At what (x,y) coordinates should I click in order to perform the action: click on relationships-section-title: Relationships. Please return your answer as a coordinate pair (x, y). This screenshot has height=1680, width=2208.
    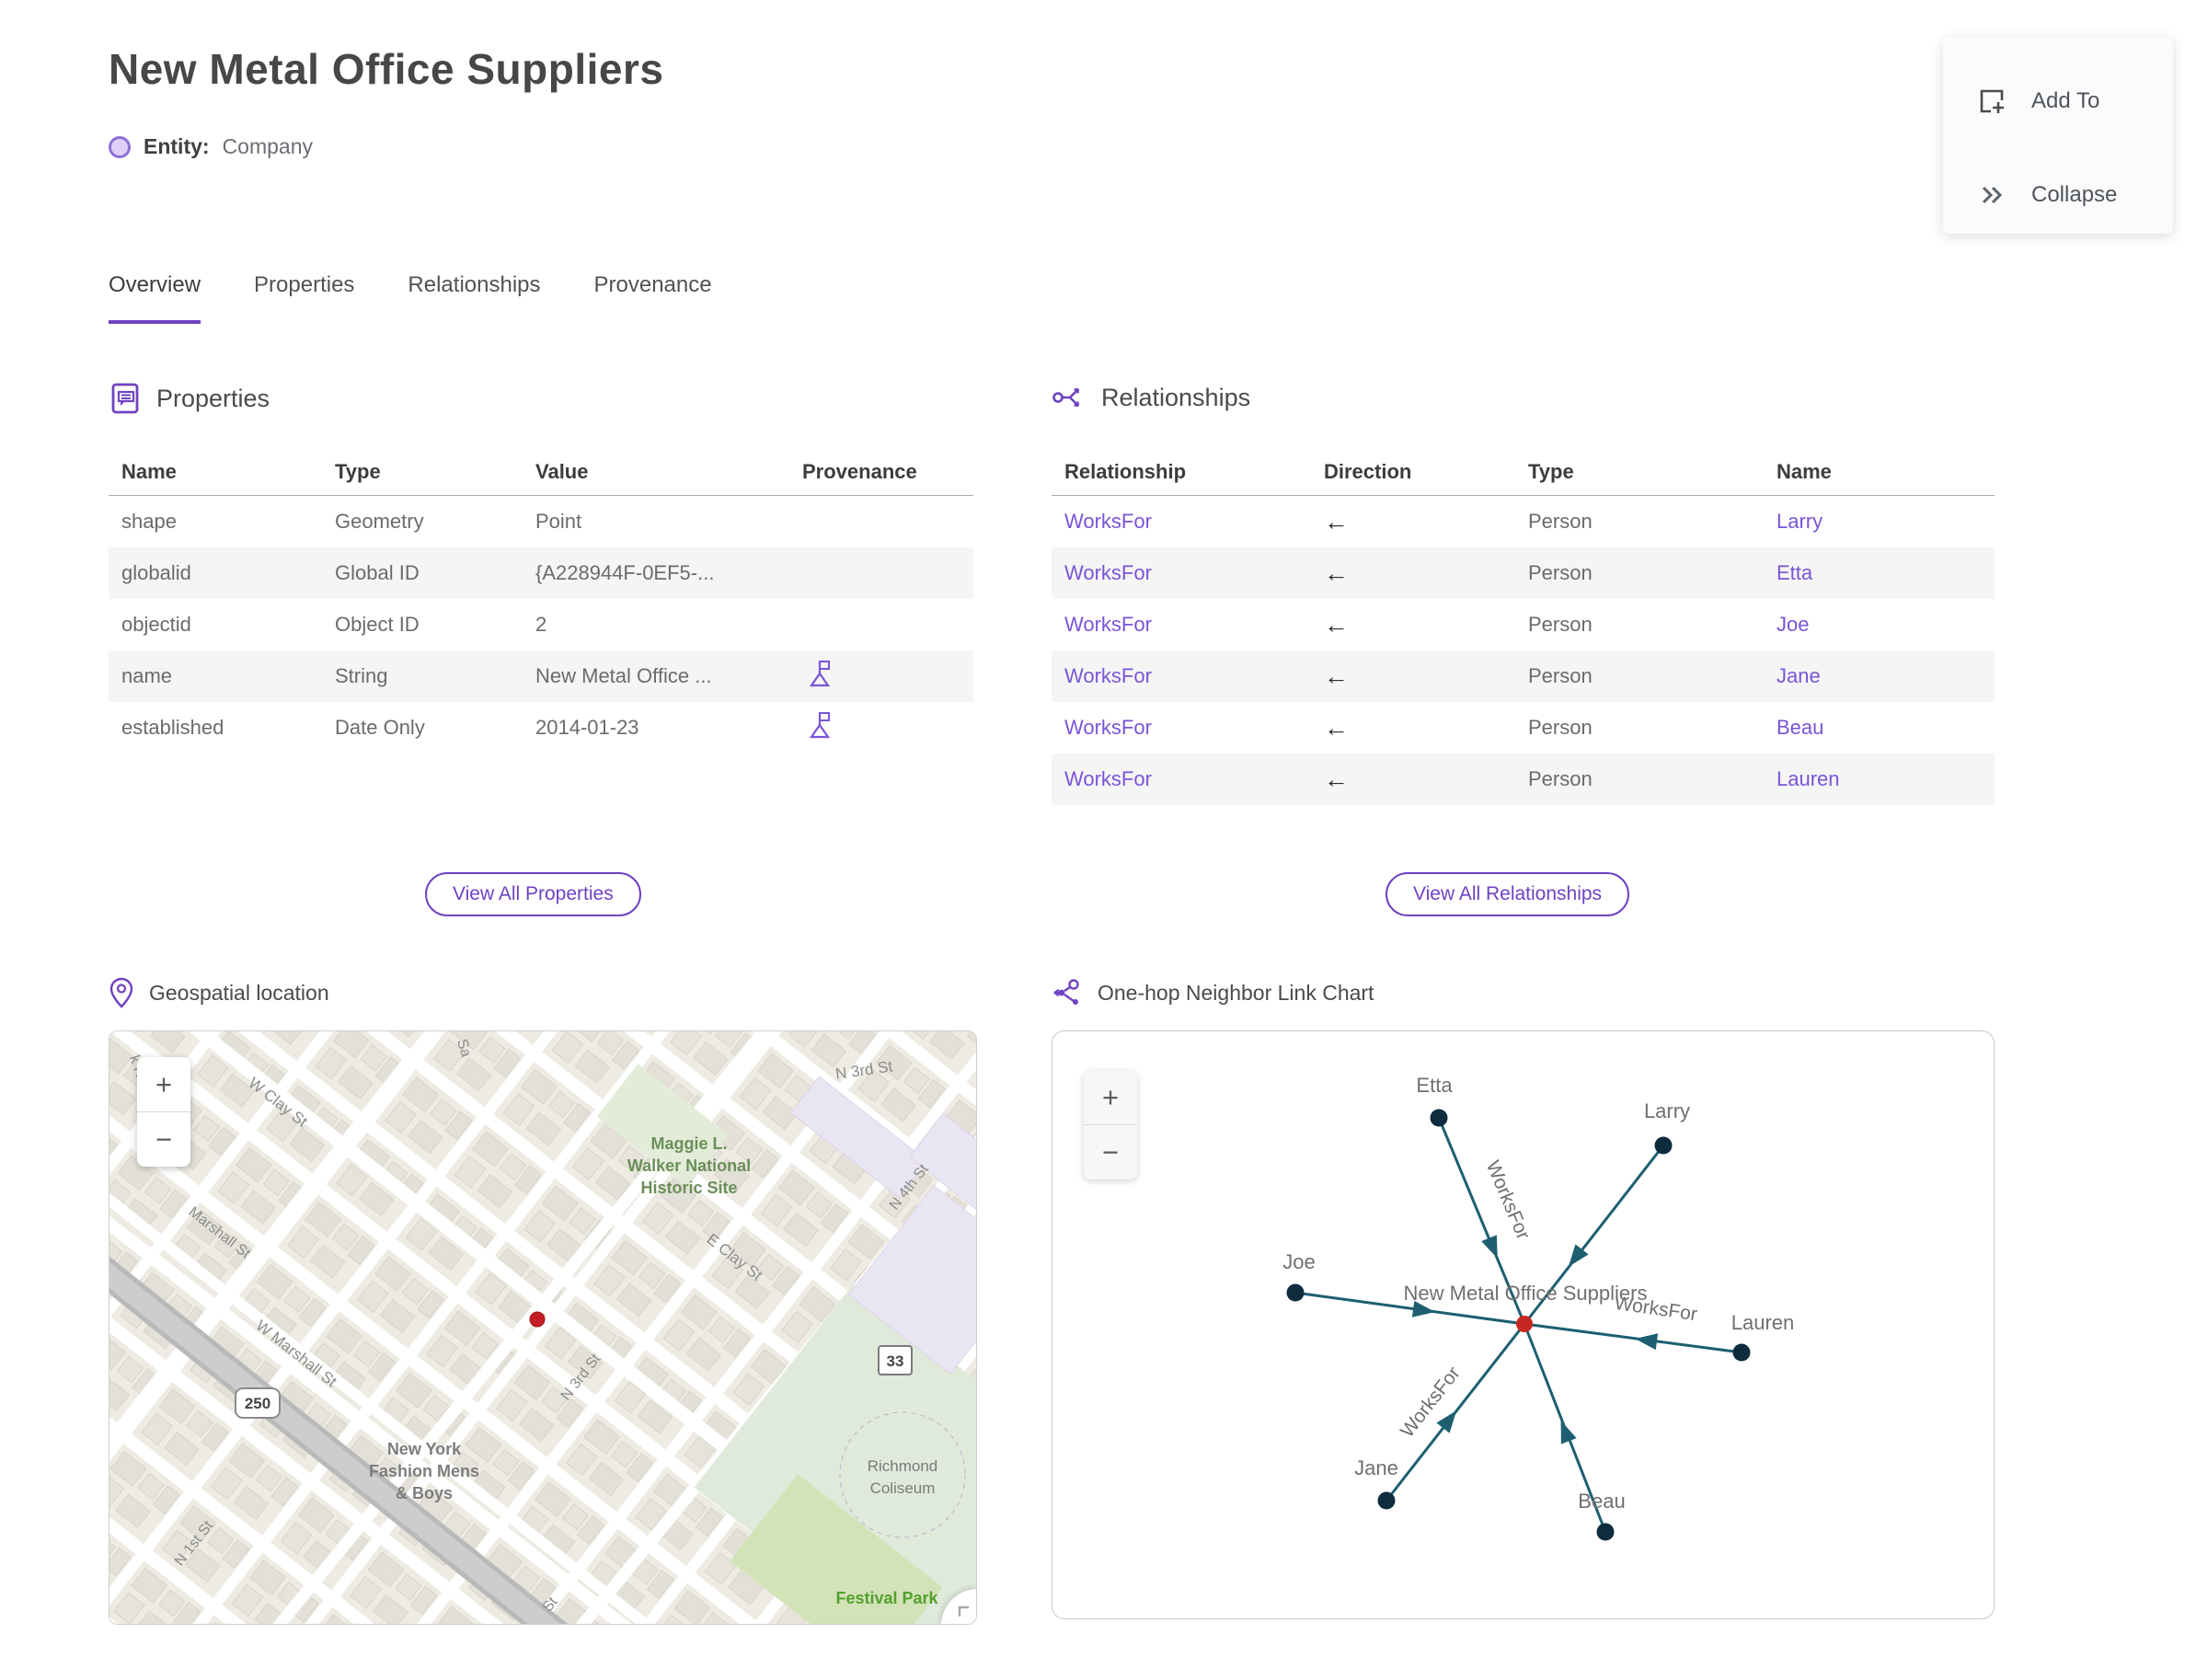
    Looking at the image, I should click on (1176, 397).